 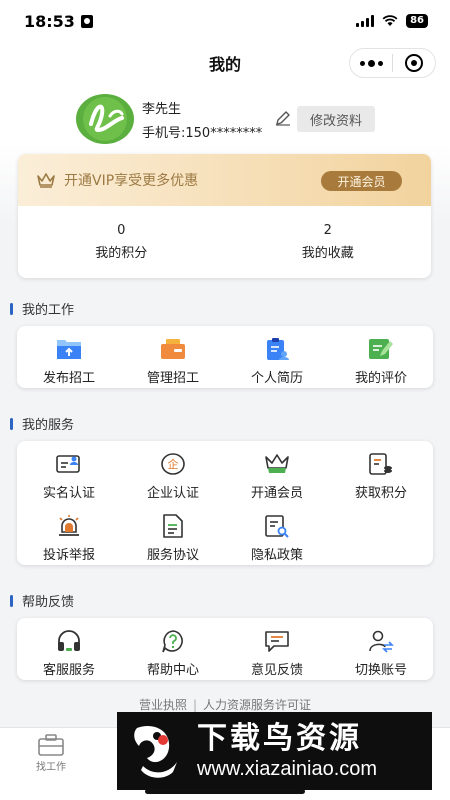 I want to click on nav-bar: 我的, so click(x=225, y=63).